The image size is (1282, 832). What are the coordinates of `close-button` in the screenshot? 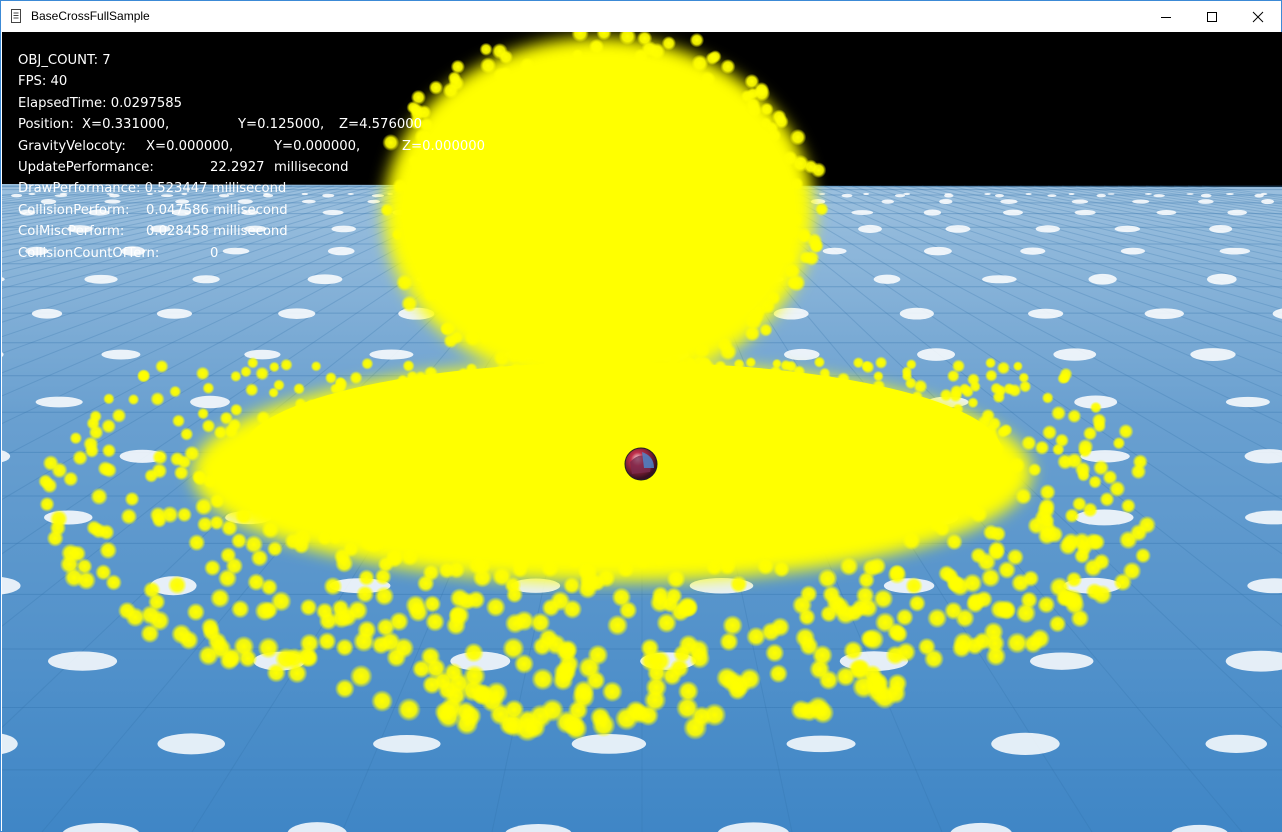 It's located at (1258, 16).